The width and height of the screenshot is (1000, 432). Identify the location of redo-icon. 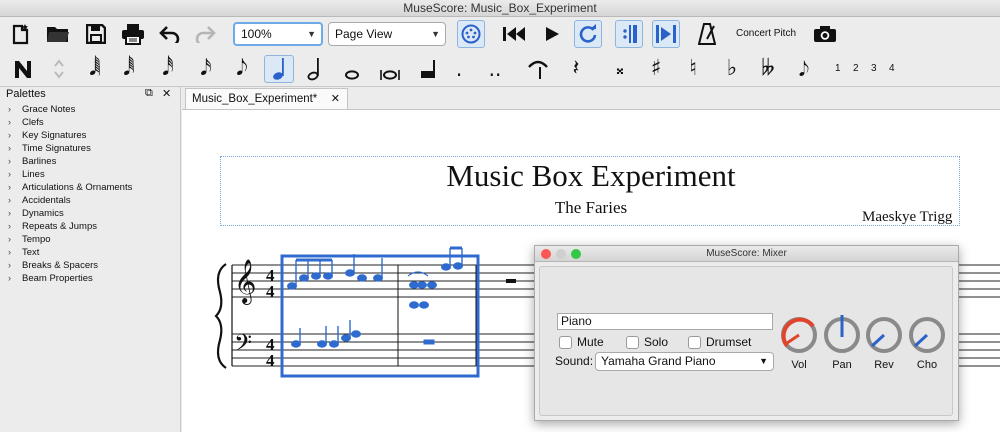
(205, 34).